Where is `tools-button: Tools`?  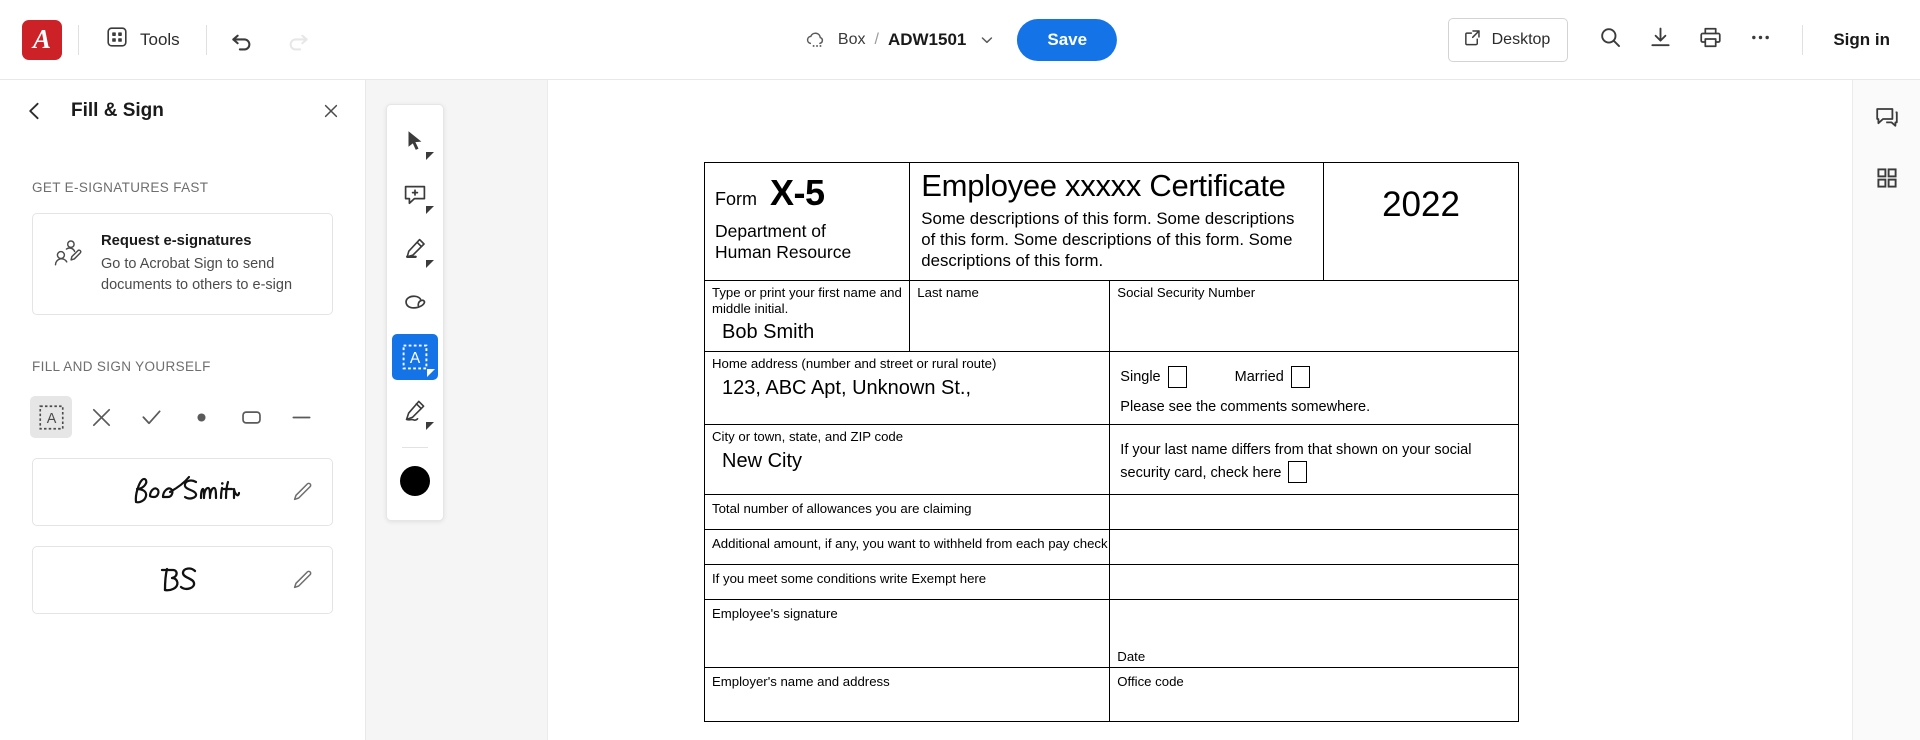
tools-button: Tools is located at coordinates (142, 39).